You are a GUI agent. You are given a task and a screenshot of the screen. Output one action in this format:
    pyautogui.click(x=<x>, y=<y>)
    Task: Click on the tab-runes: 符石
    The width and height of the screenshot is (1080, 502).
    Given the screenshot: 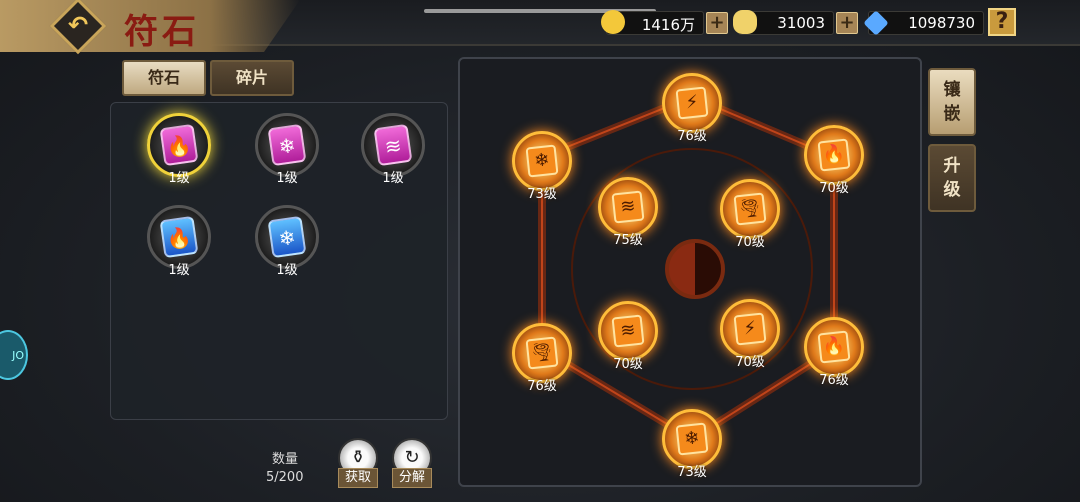 What is the action you would take?
    pyautogui.click(x=164, y=78)
    